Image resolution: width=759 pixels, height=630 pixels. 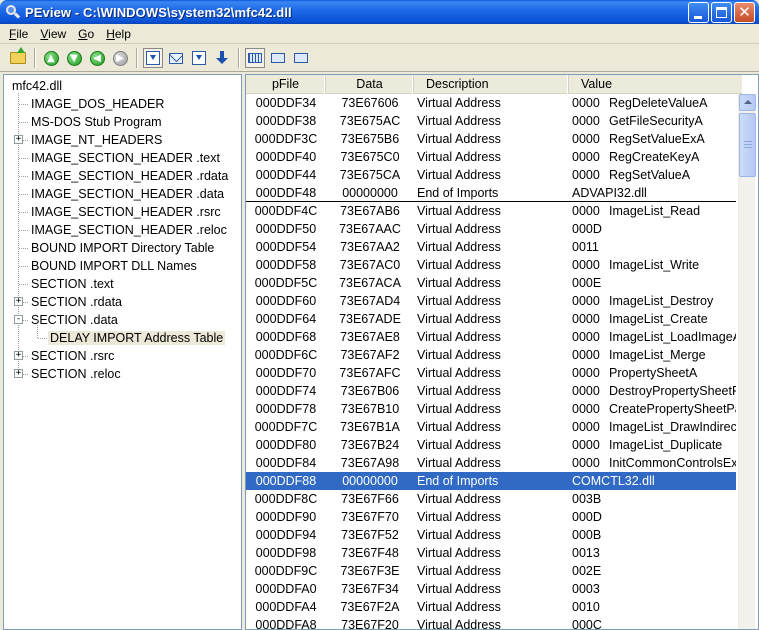 What do you see at coordinates (76, 302) in the screenshot?
I see `tree-item: SECTION .rdata` at bounding box center [76, 302].